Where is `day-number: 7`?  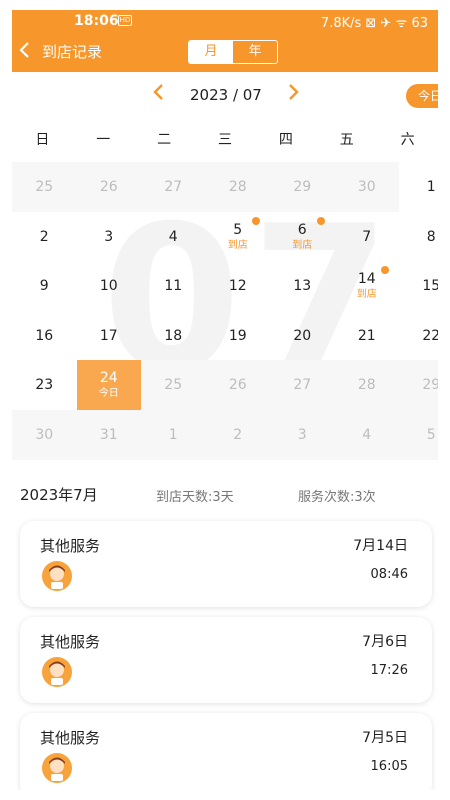
day-number: 7 is located at coordinates (367, 236).